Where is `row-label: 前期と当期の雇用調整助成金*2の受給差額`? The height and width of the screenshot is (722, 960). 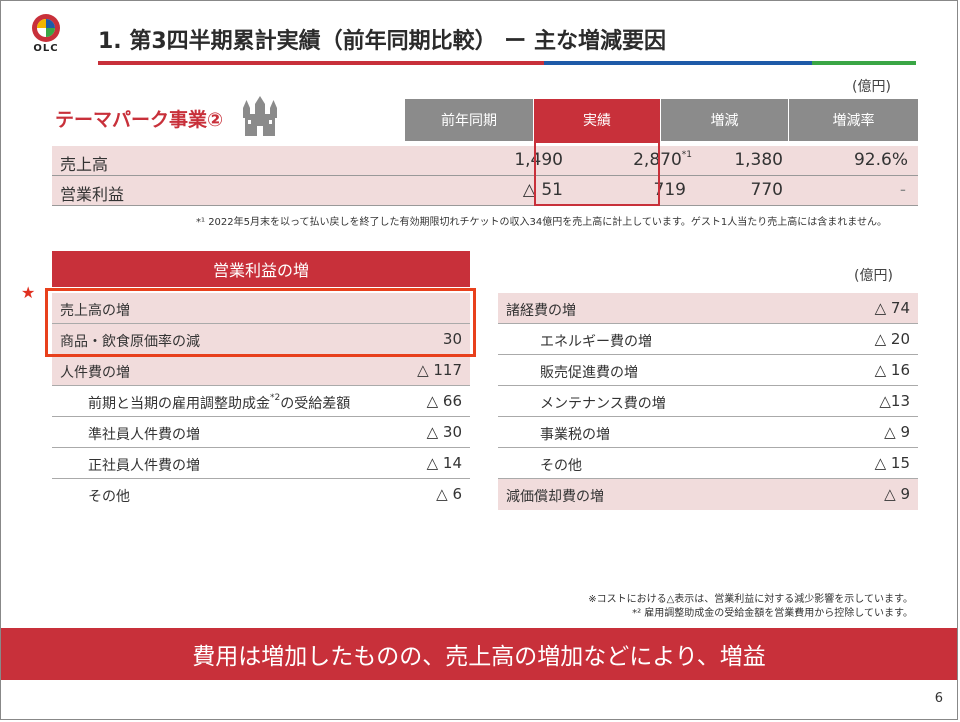 row-label: 前期と当期の雇用調整助成金*2の受給差額 is located at coordinates (219, 402).